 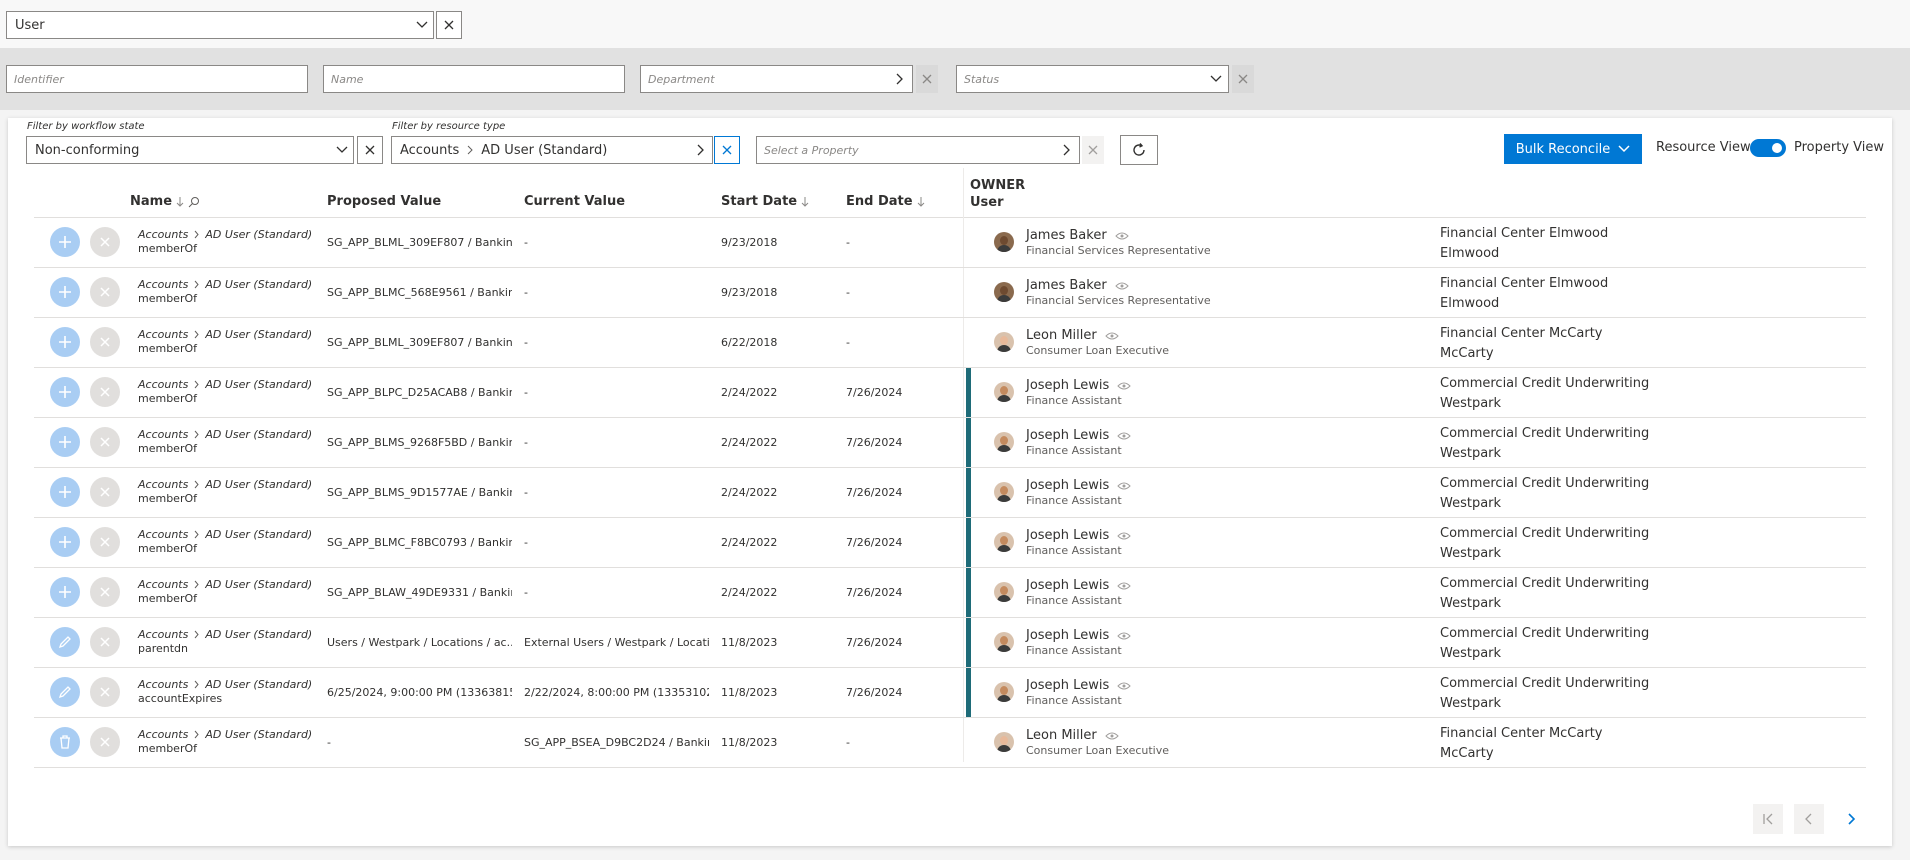 I want to click on top-bar: User, so click(x=955, y=24).